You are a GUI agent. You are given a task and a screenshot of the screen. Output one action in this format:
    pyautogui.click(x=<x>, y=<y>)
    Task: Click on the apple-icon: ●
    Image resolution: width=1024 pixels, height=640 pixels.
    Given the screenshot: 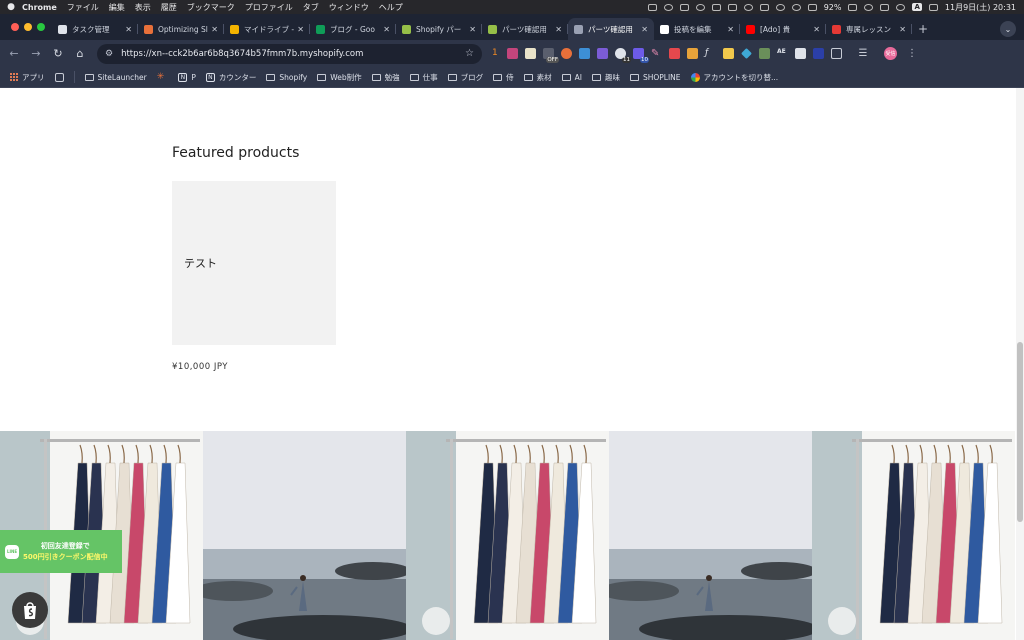 What is the action you would take?
    pyautogui.click(x=11, y=7)
    